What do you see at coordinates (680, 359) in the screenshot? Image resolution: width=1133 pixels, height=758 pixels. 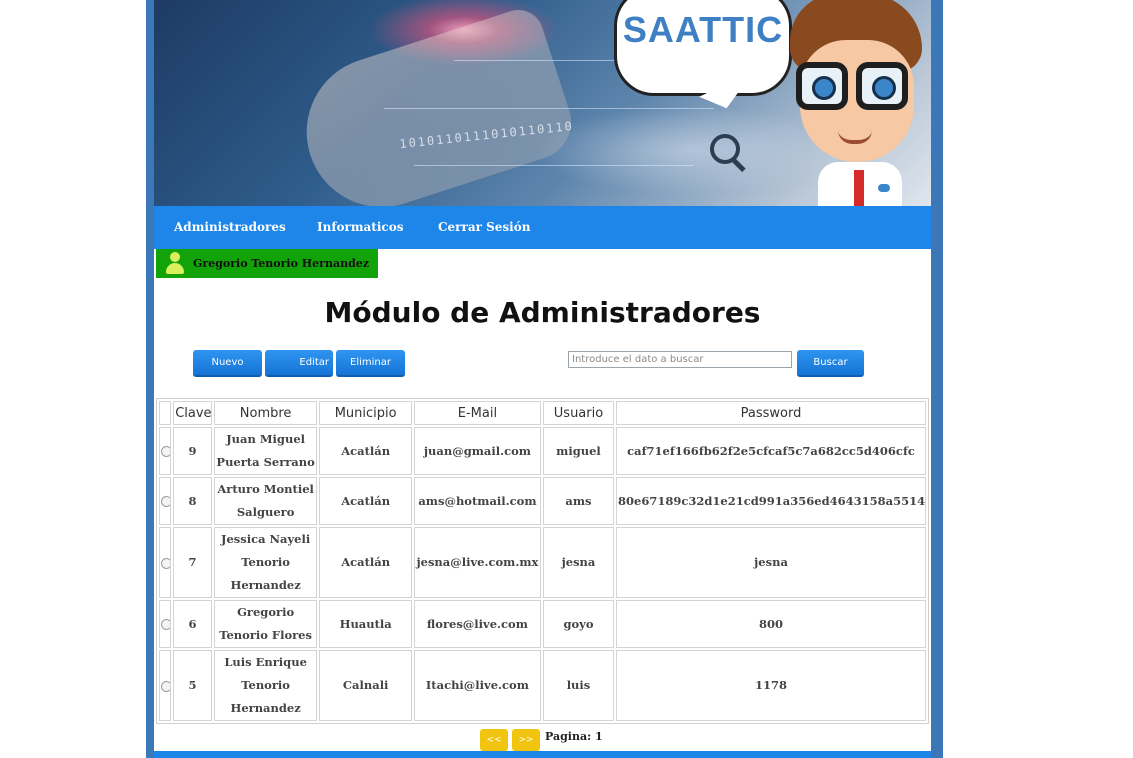 I see `search-input` at bounding box center [680, 359].